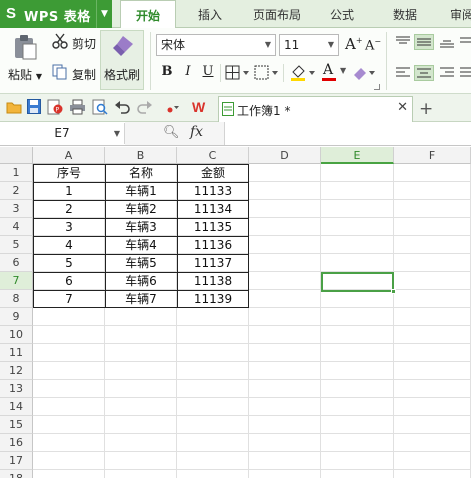  Describe the element at coordinates (34, 106) in the screenshot. I see `save-icon` at that location.